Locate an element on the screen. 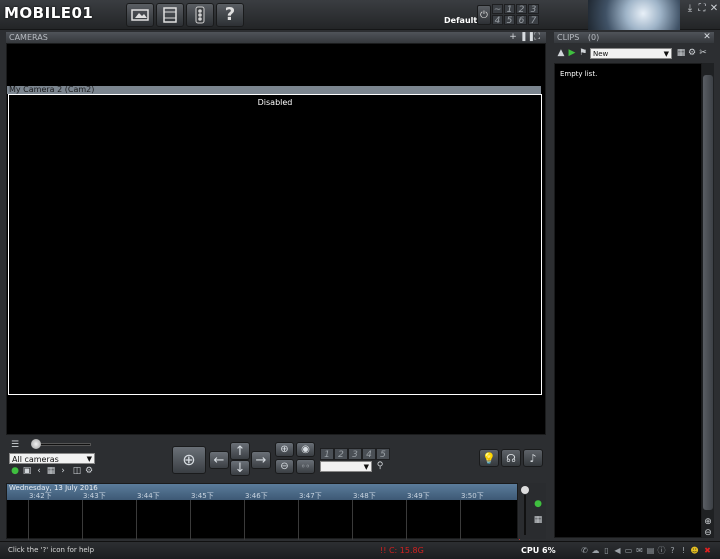 The width and height of the screenshot is (720, 559). ptz-left-button: ← is located at coordinates (219, 460).